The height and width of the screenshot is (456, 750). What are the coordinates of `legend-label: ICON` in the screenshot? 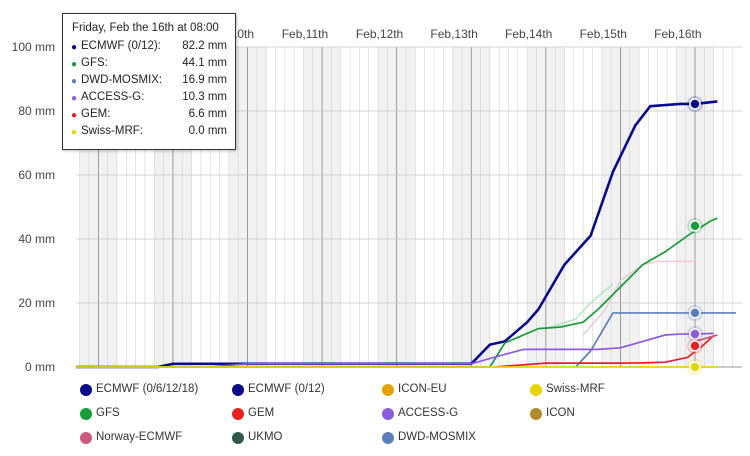 It's located at (560, 413).